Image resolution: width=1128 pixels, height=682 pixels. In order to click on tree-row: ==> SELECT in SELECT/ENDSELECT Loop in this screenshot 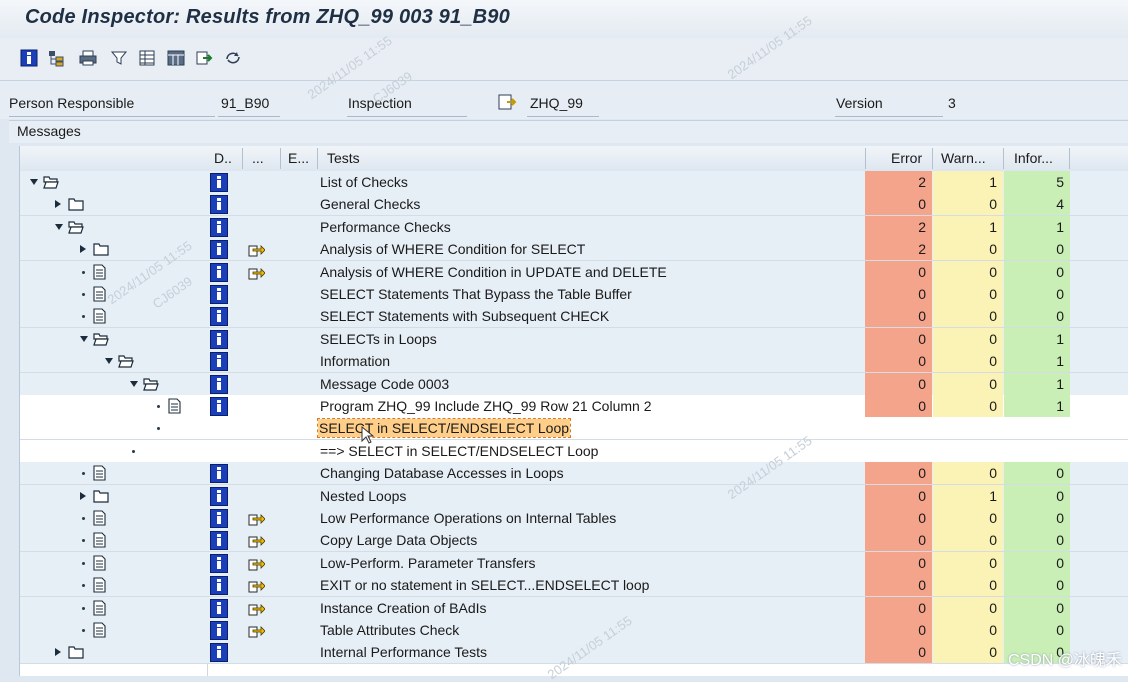, I will do `click(574, 451)`.